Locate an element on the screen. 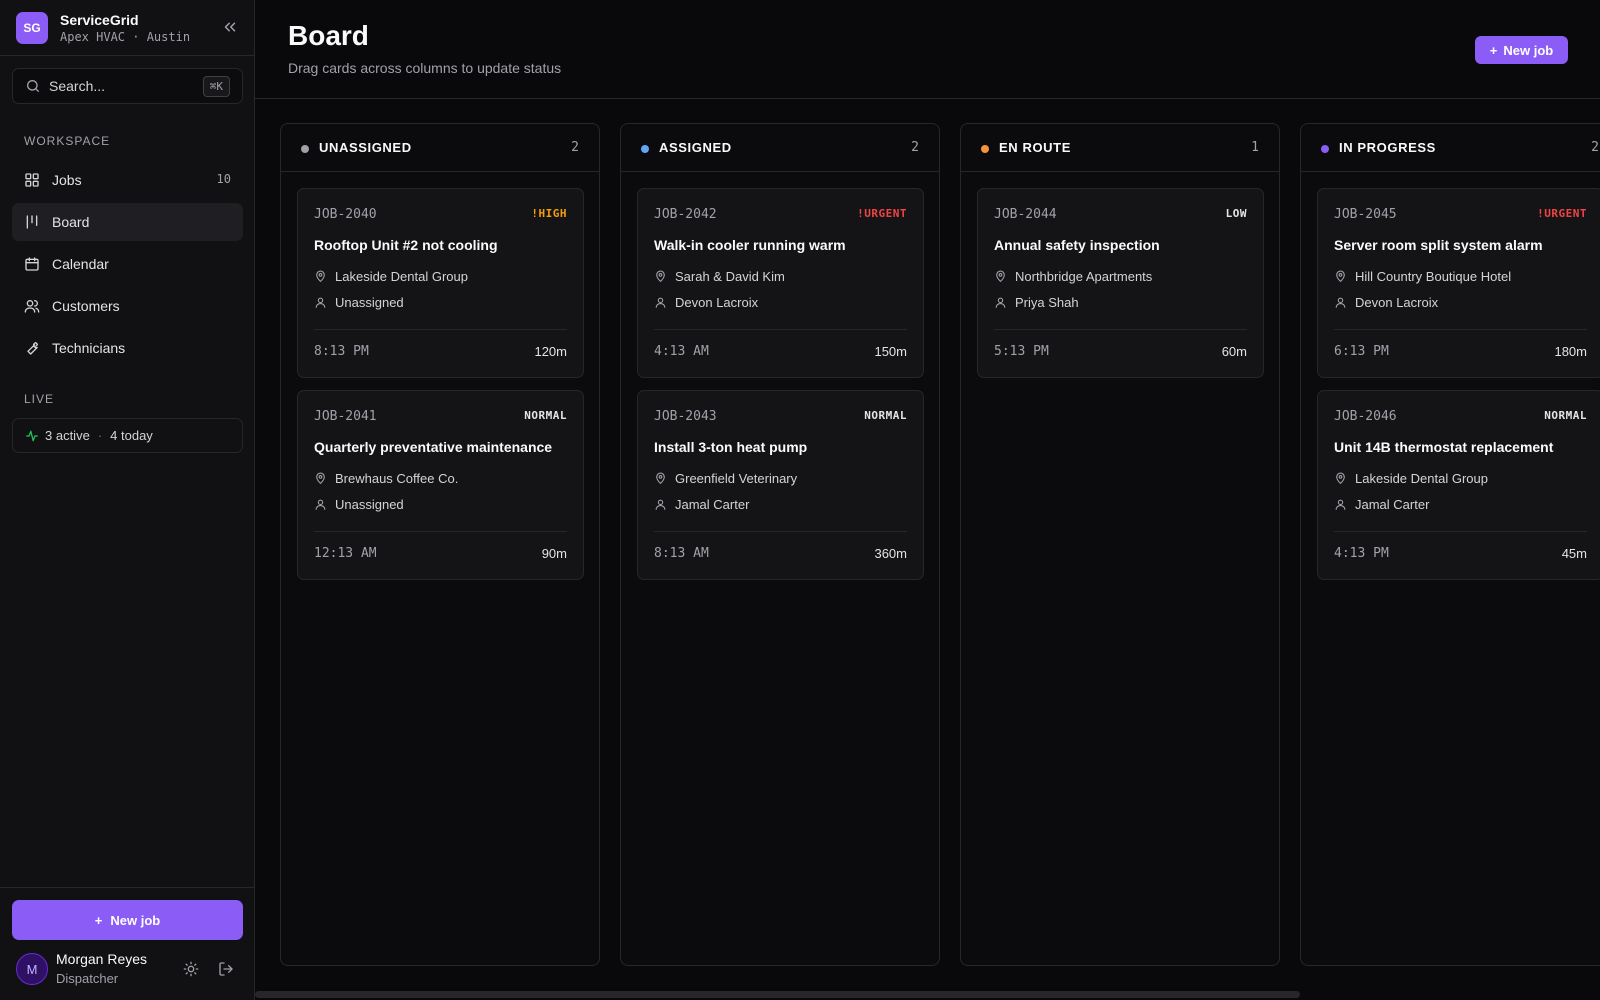  user-role: Dispatcher is located at coordinates (87, 978).